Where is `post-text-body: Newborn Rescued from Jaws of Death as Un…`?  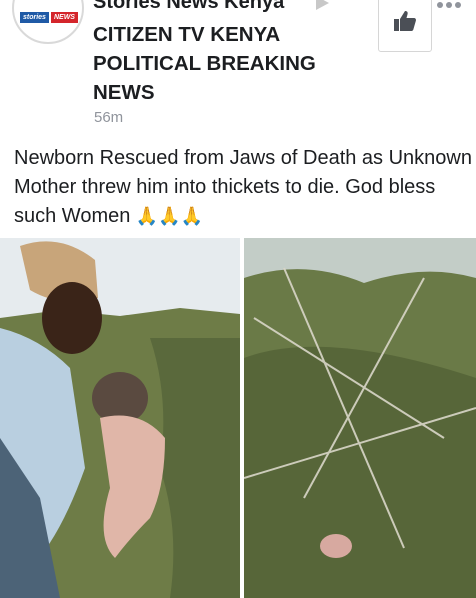
post-text-body: Newborn Rescued from Jaws of Death as Un… is located at coordinates (243, 187).